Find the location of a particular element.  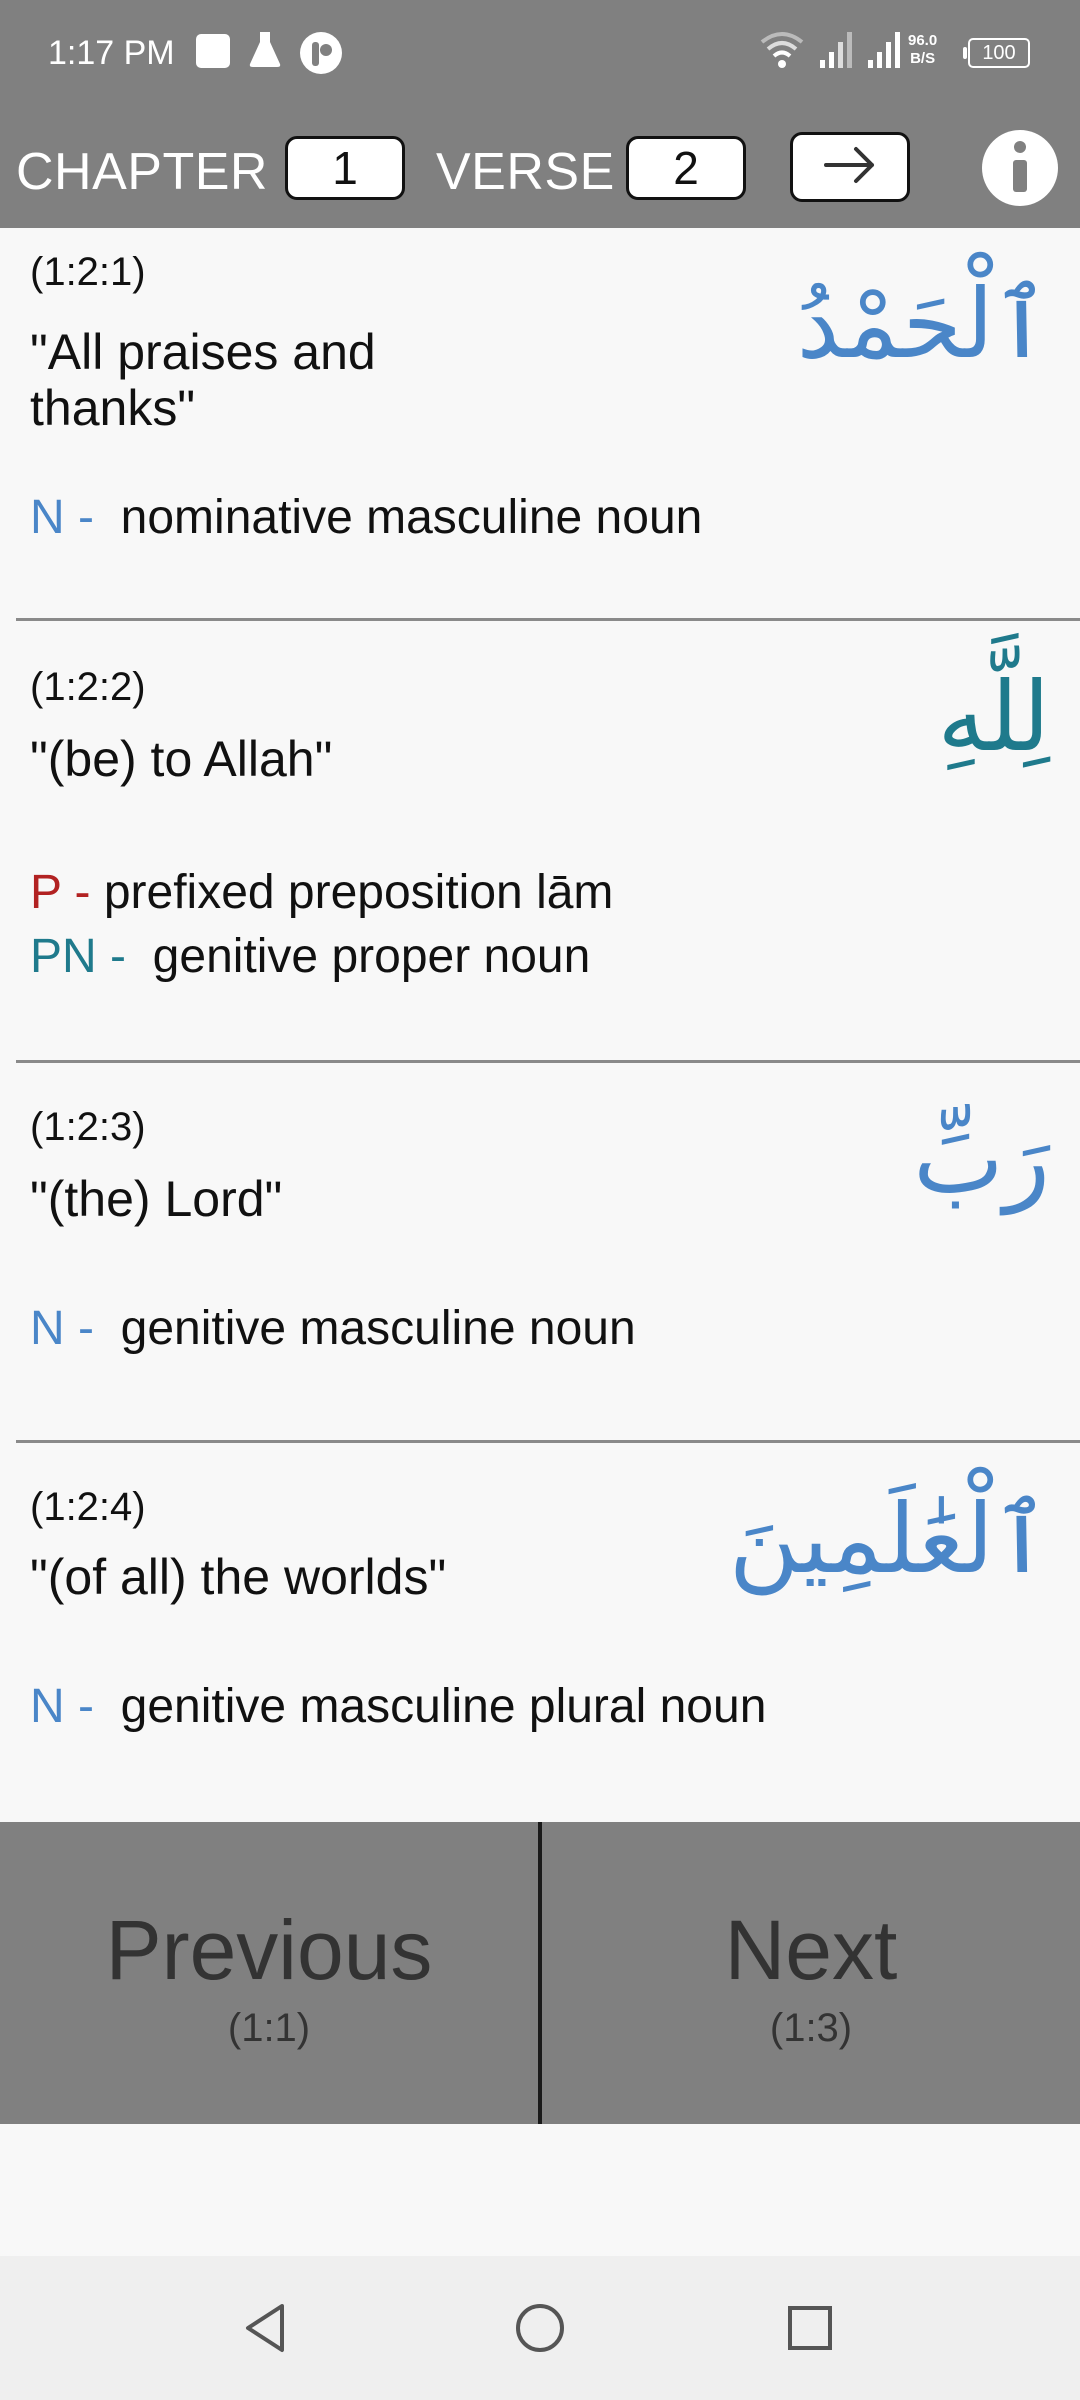

verse-input: 2 is located at coordinates (686, 168).